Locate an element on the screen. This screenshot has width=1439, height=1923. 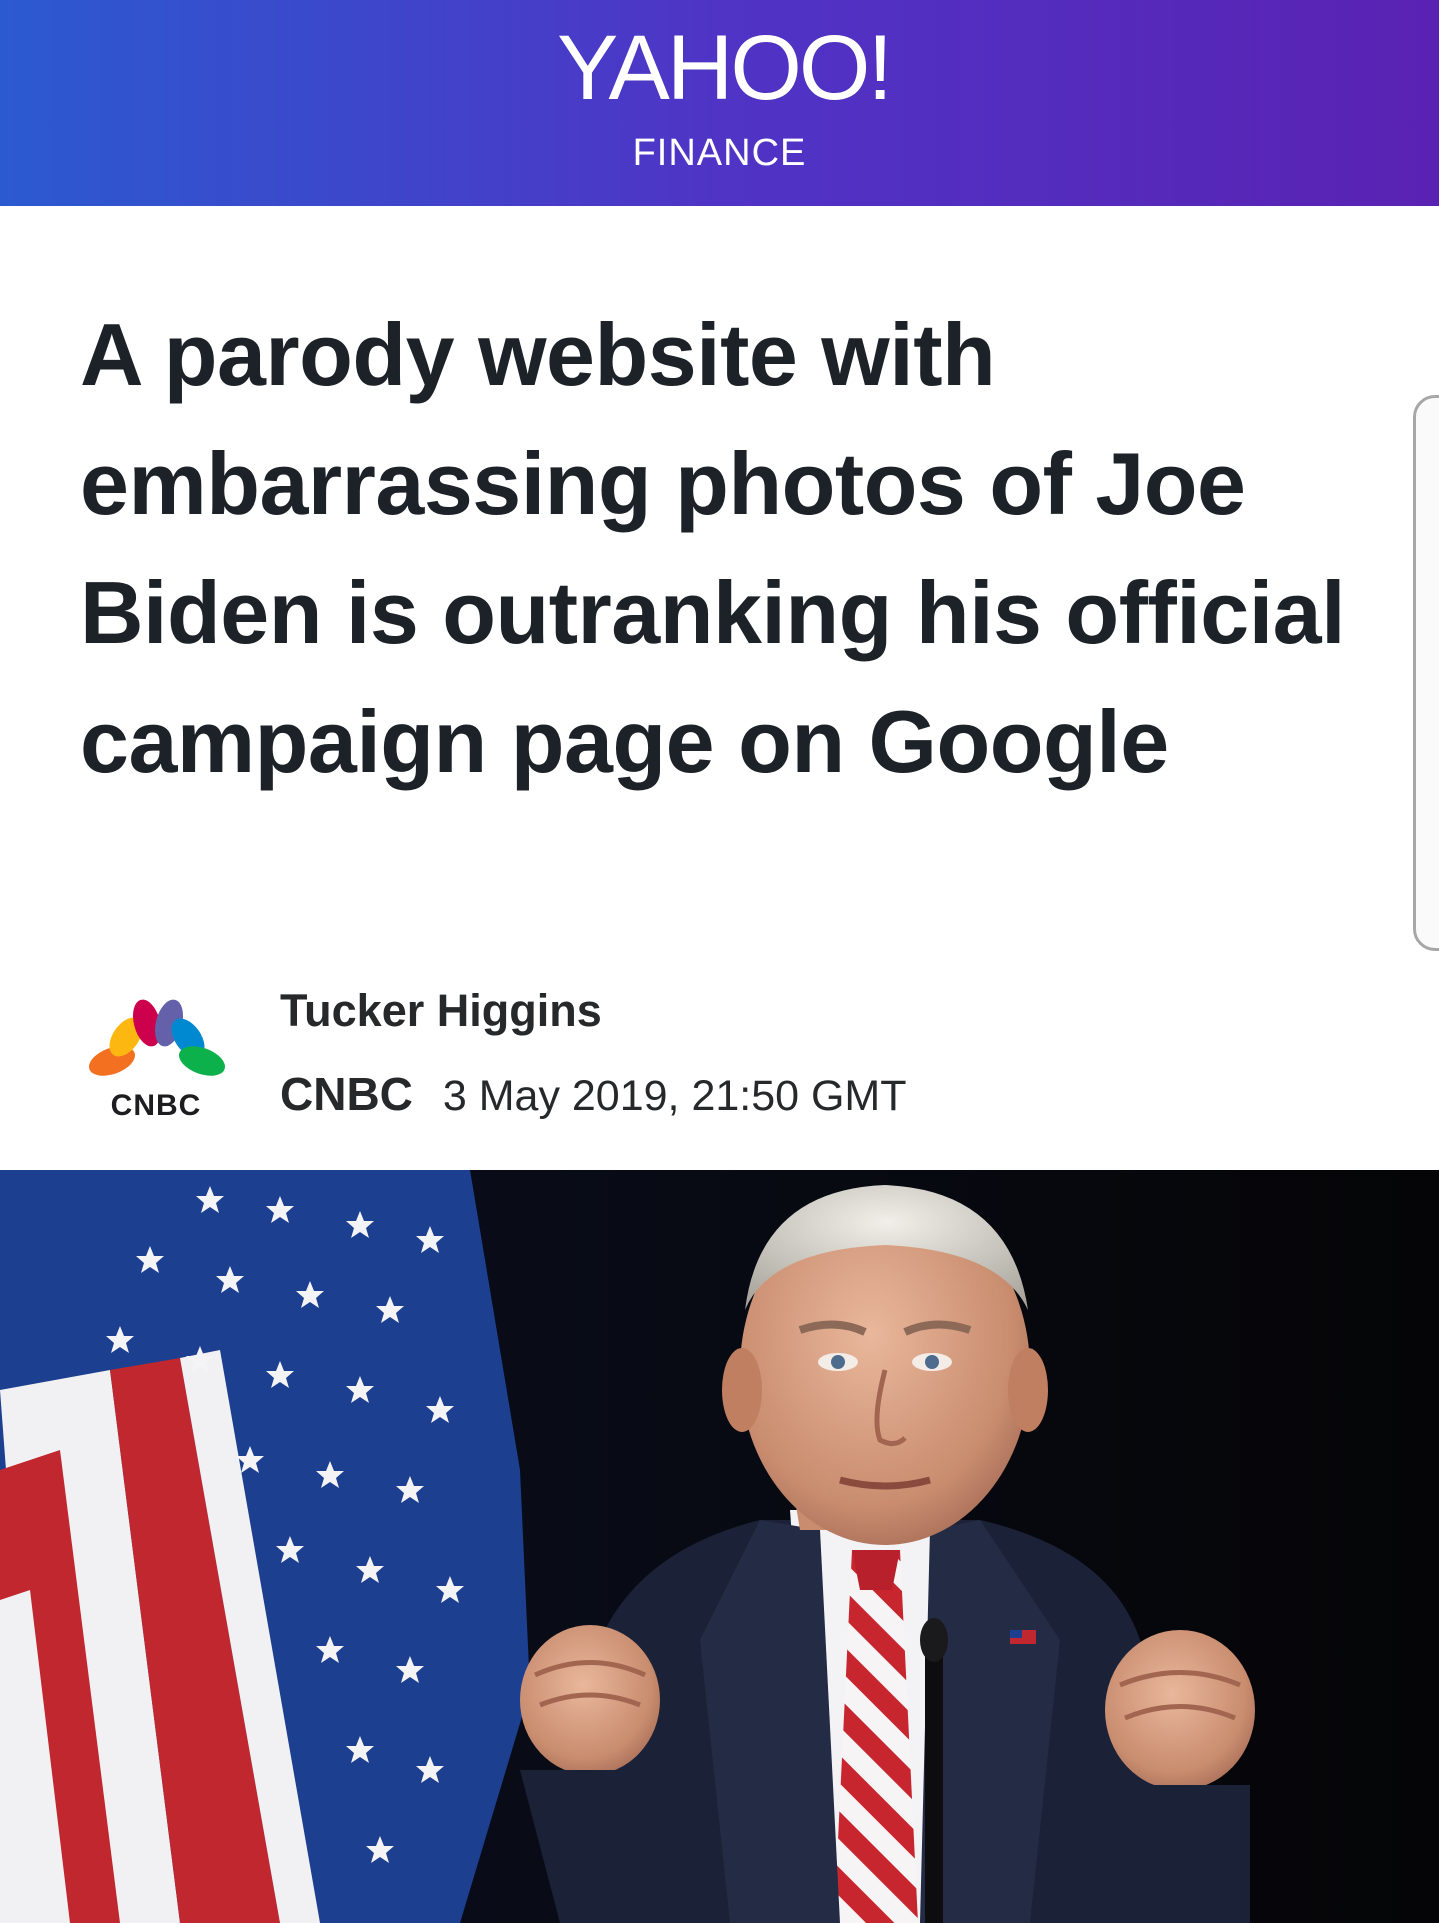
publish-timestamp: 3 May 2019, 21:50 GMT is located at coordinates (674, 1096).